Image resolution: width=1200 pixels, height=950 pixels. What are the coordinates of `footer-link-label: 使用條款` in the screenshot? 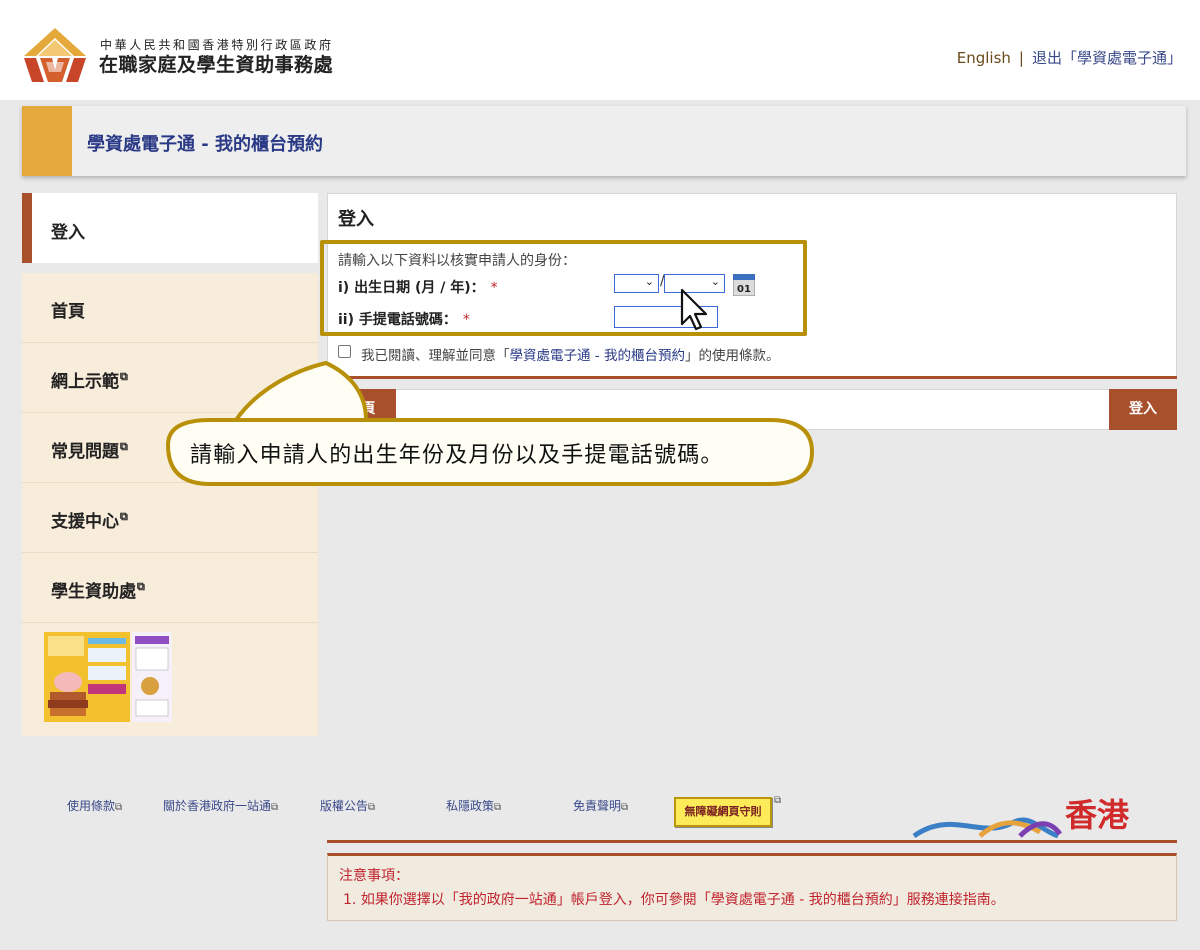 It's located at (91, 806).